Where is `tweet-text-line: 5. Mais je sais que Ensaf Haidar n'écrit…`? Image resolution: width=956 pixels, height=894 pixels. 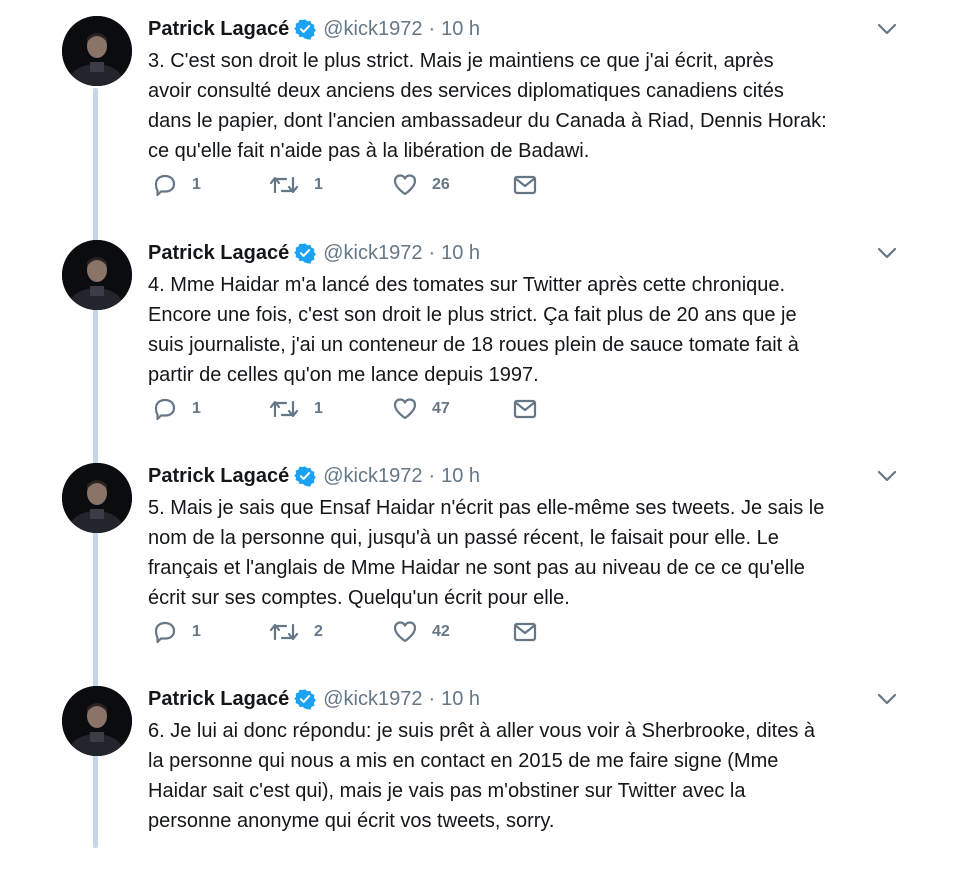
tweet-text-line: 5. Mais je sais que Ensaf Haidar n'écrit… is located at coordinates (486, 508).